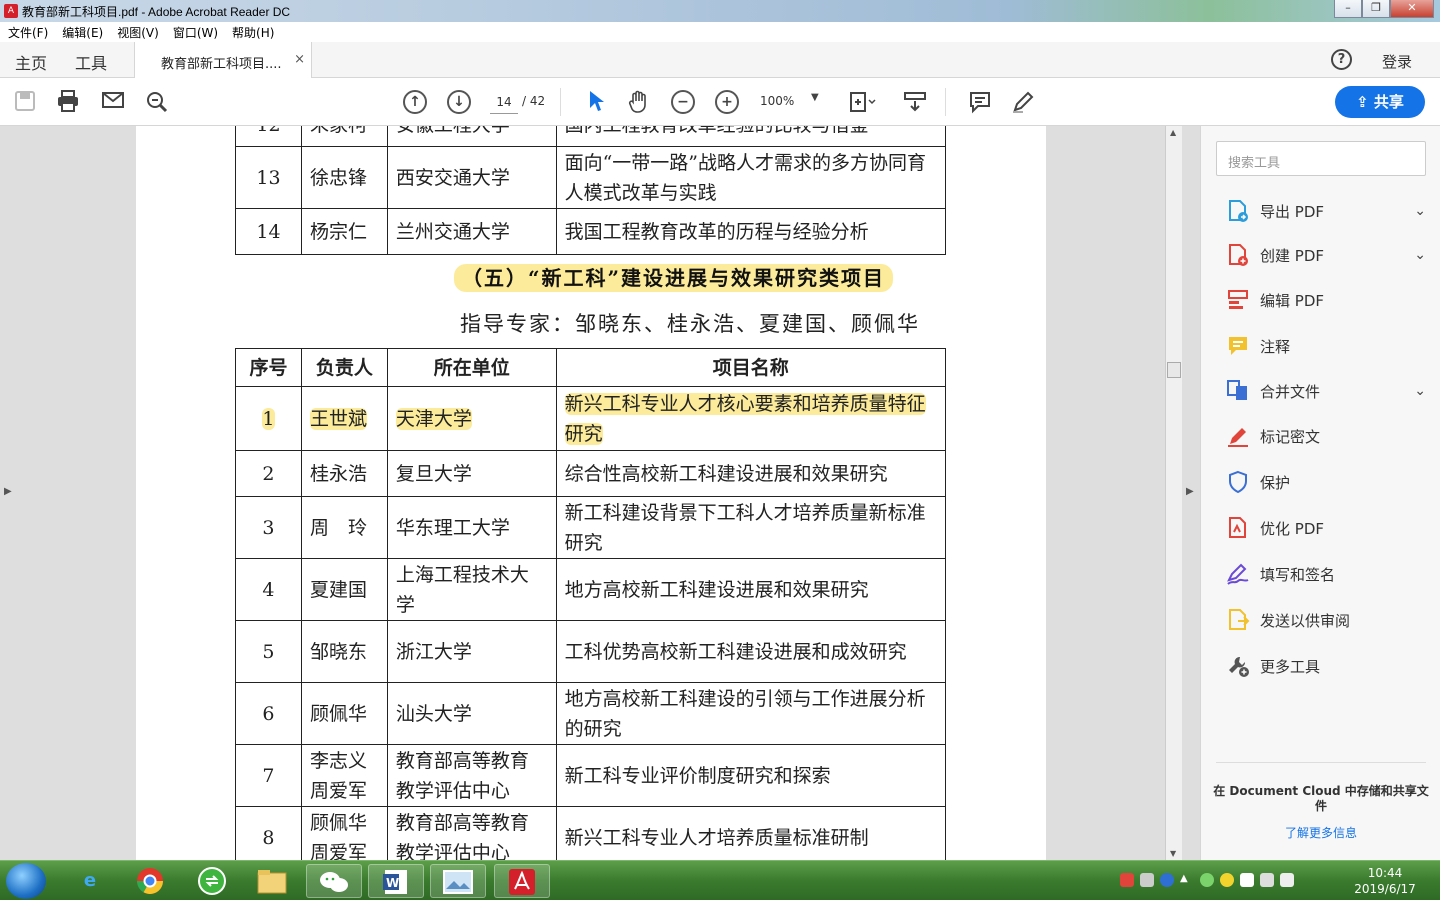 Image resolution: width=1440 pixels, height=900 pixels. Describe the element at coordinates (751, 367) in the screenshot. I see `header-project: 项目名称` at that location.